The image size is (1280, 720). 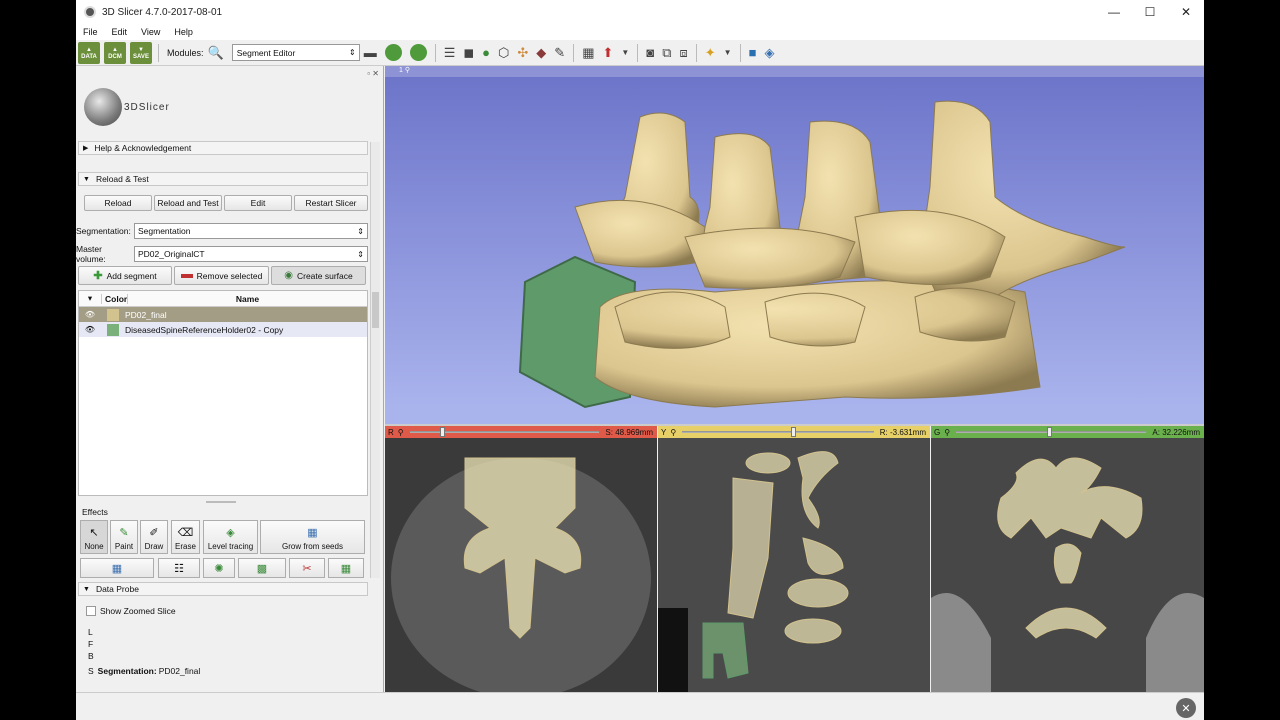 I want to click on yellow-slice-slider, so click(x=778, y=432).